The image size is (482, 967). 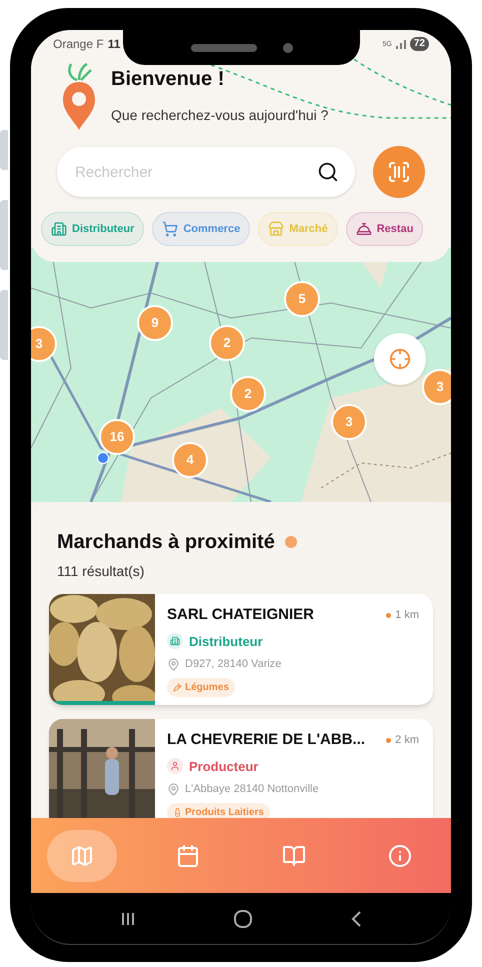 I want to click on welcome-subtitle: Que recherchez-vous aujourd'hui ?, so click(x=219, y=115).